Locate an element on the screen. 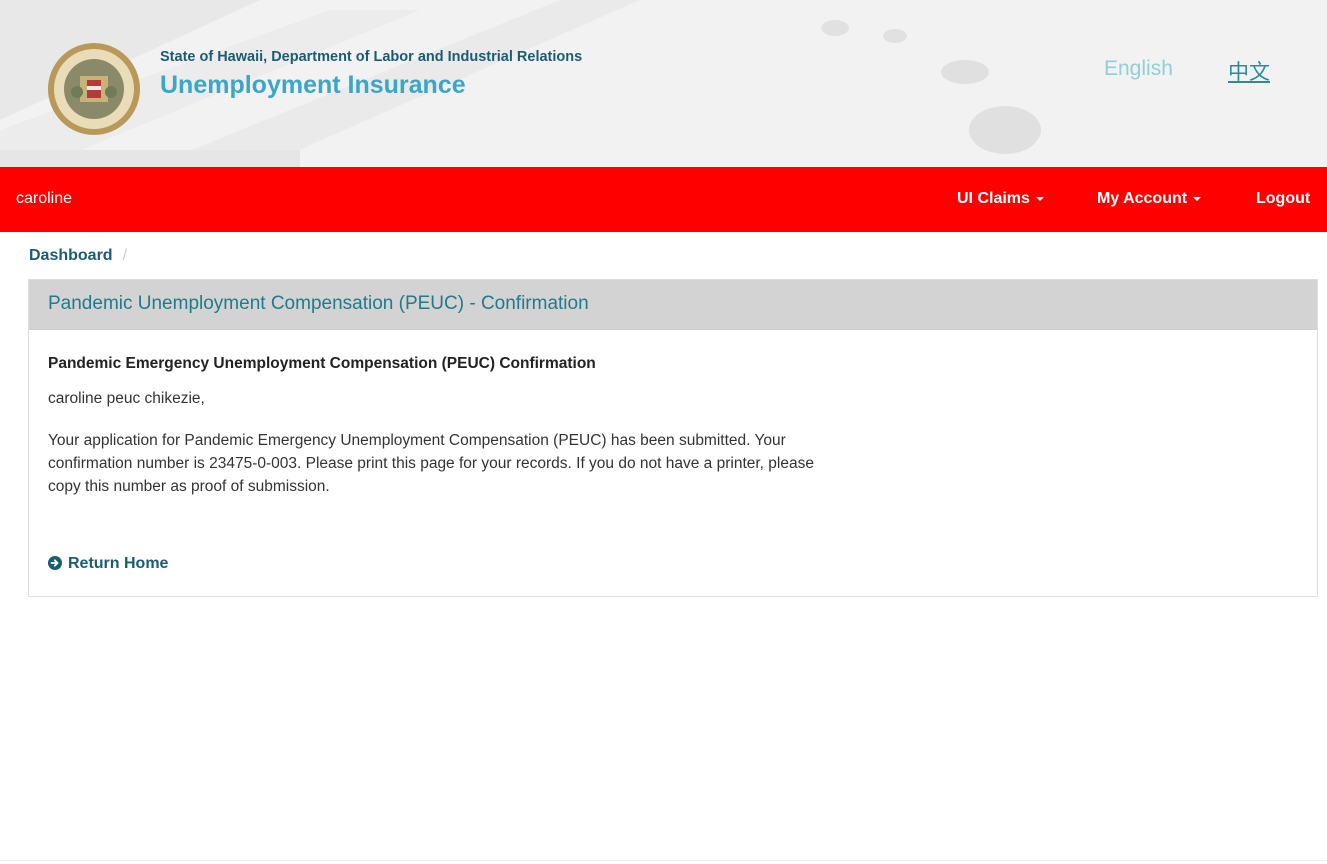 This screenshot has height=864, width=1327. ui-claims-label: UI Claims is located at coordinates (993, 198).